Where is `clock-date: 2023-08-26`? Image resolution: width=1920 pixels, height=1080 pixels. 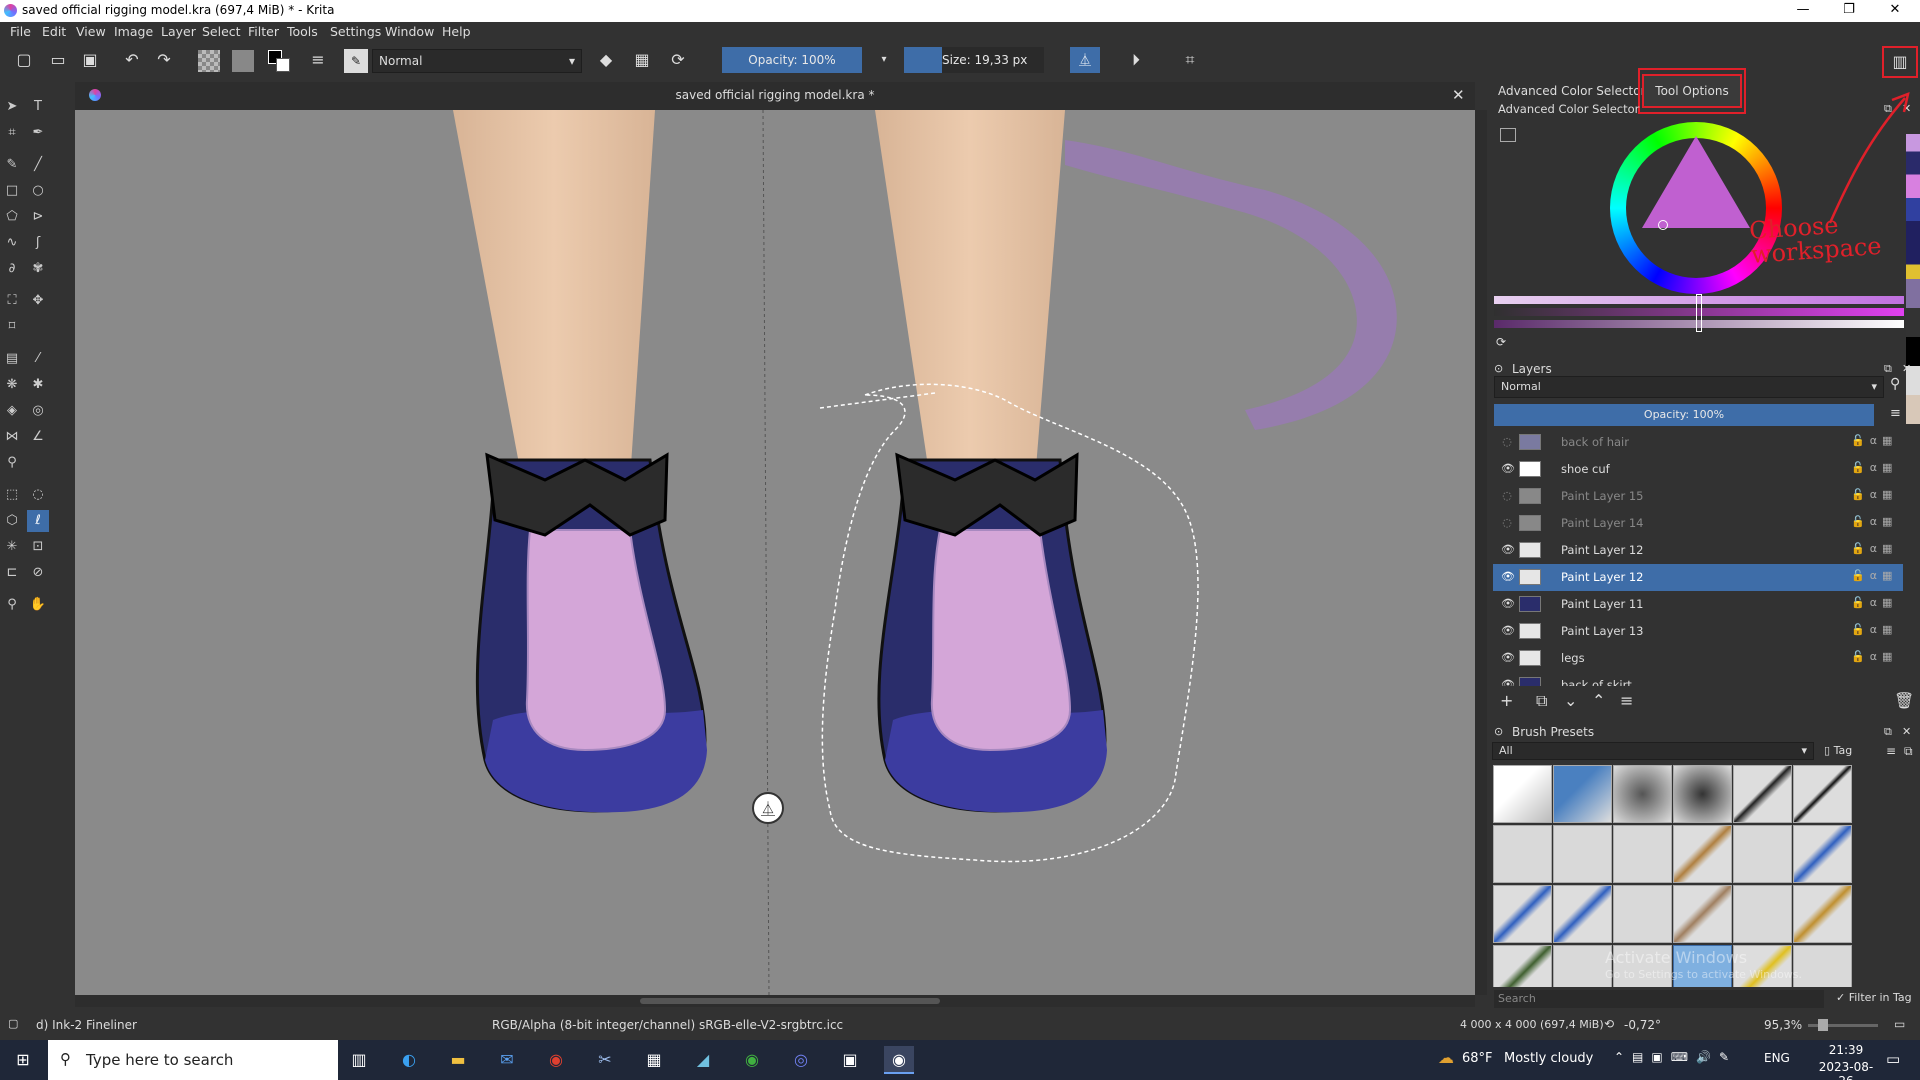 clock-date: 2023-08-26 is located at coordinates (1846, 1070).